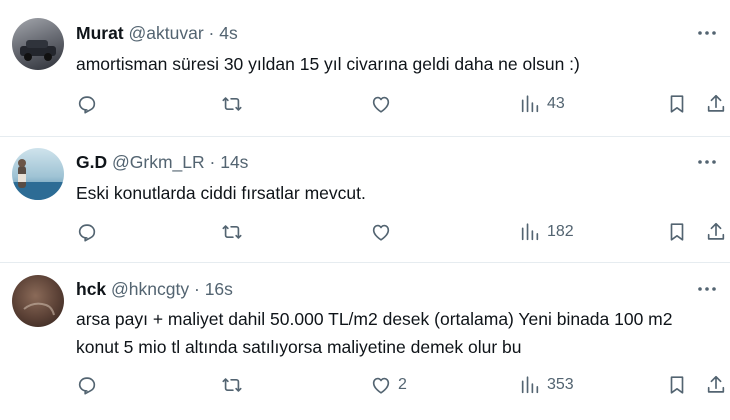 The width and height of the screenshot is (730, 420). I want to click on tweet-text: Eski konutlarda ciddi fırsatlar mevcut., so click(221, 193).